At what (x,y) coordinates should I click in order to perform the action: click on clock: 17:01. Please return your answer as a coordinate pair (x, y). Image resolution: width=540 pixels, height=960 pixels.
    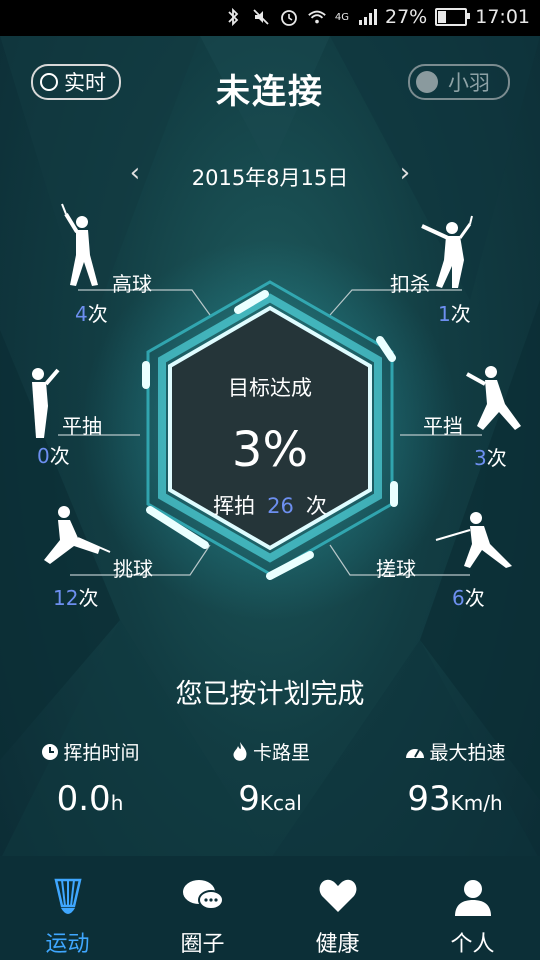
    Looking at the image, I should click on (502, 17).